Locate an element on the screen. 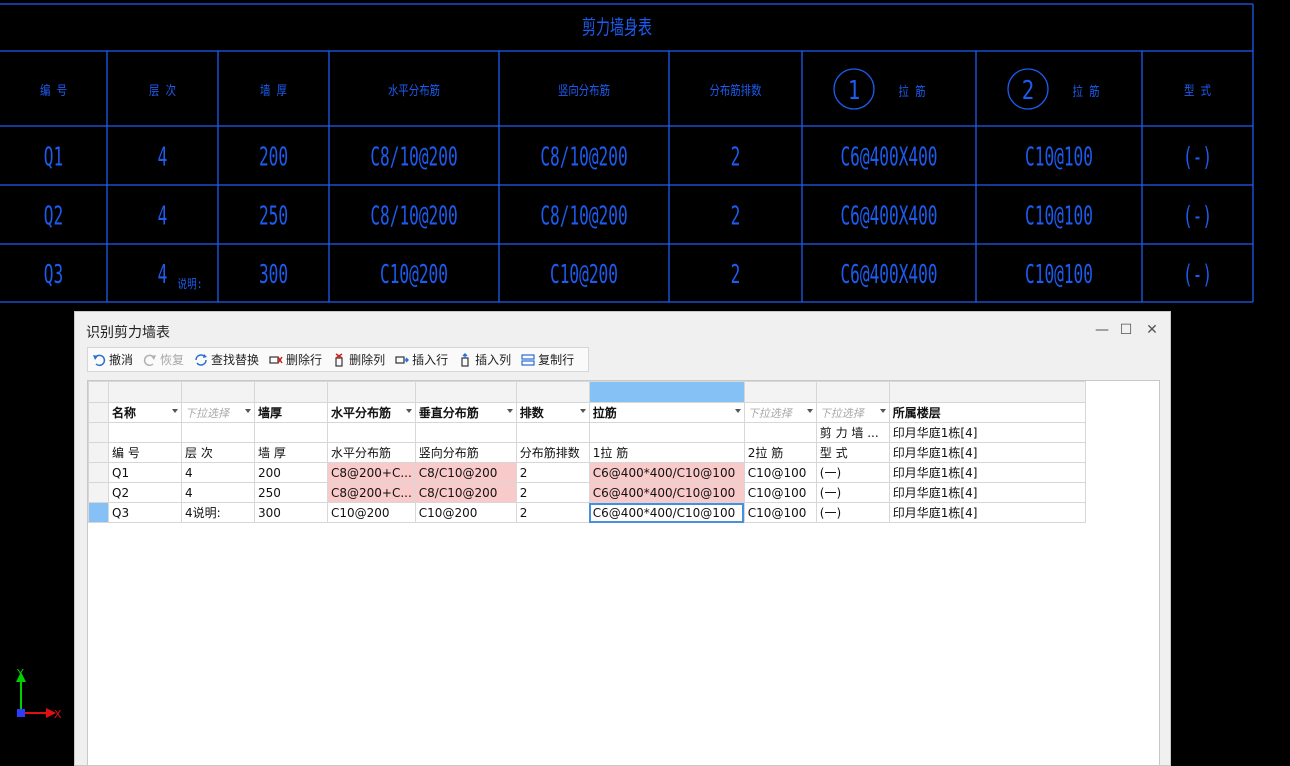  insert-column-icon is located at coordinates (465, 359).